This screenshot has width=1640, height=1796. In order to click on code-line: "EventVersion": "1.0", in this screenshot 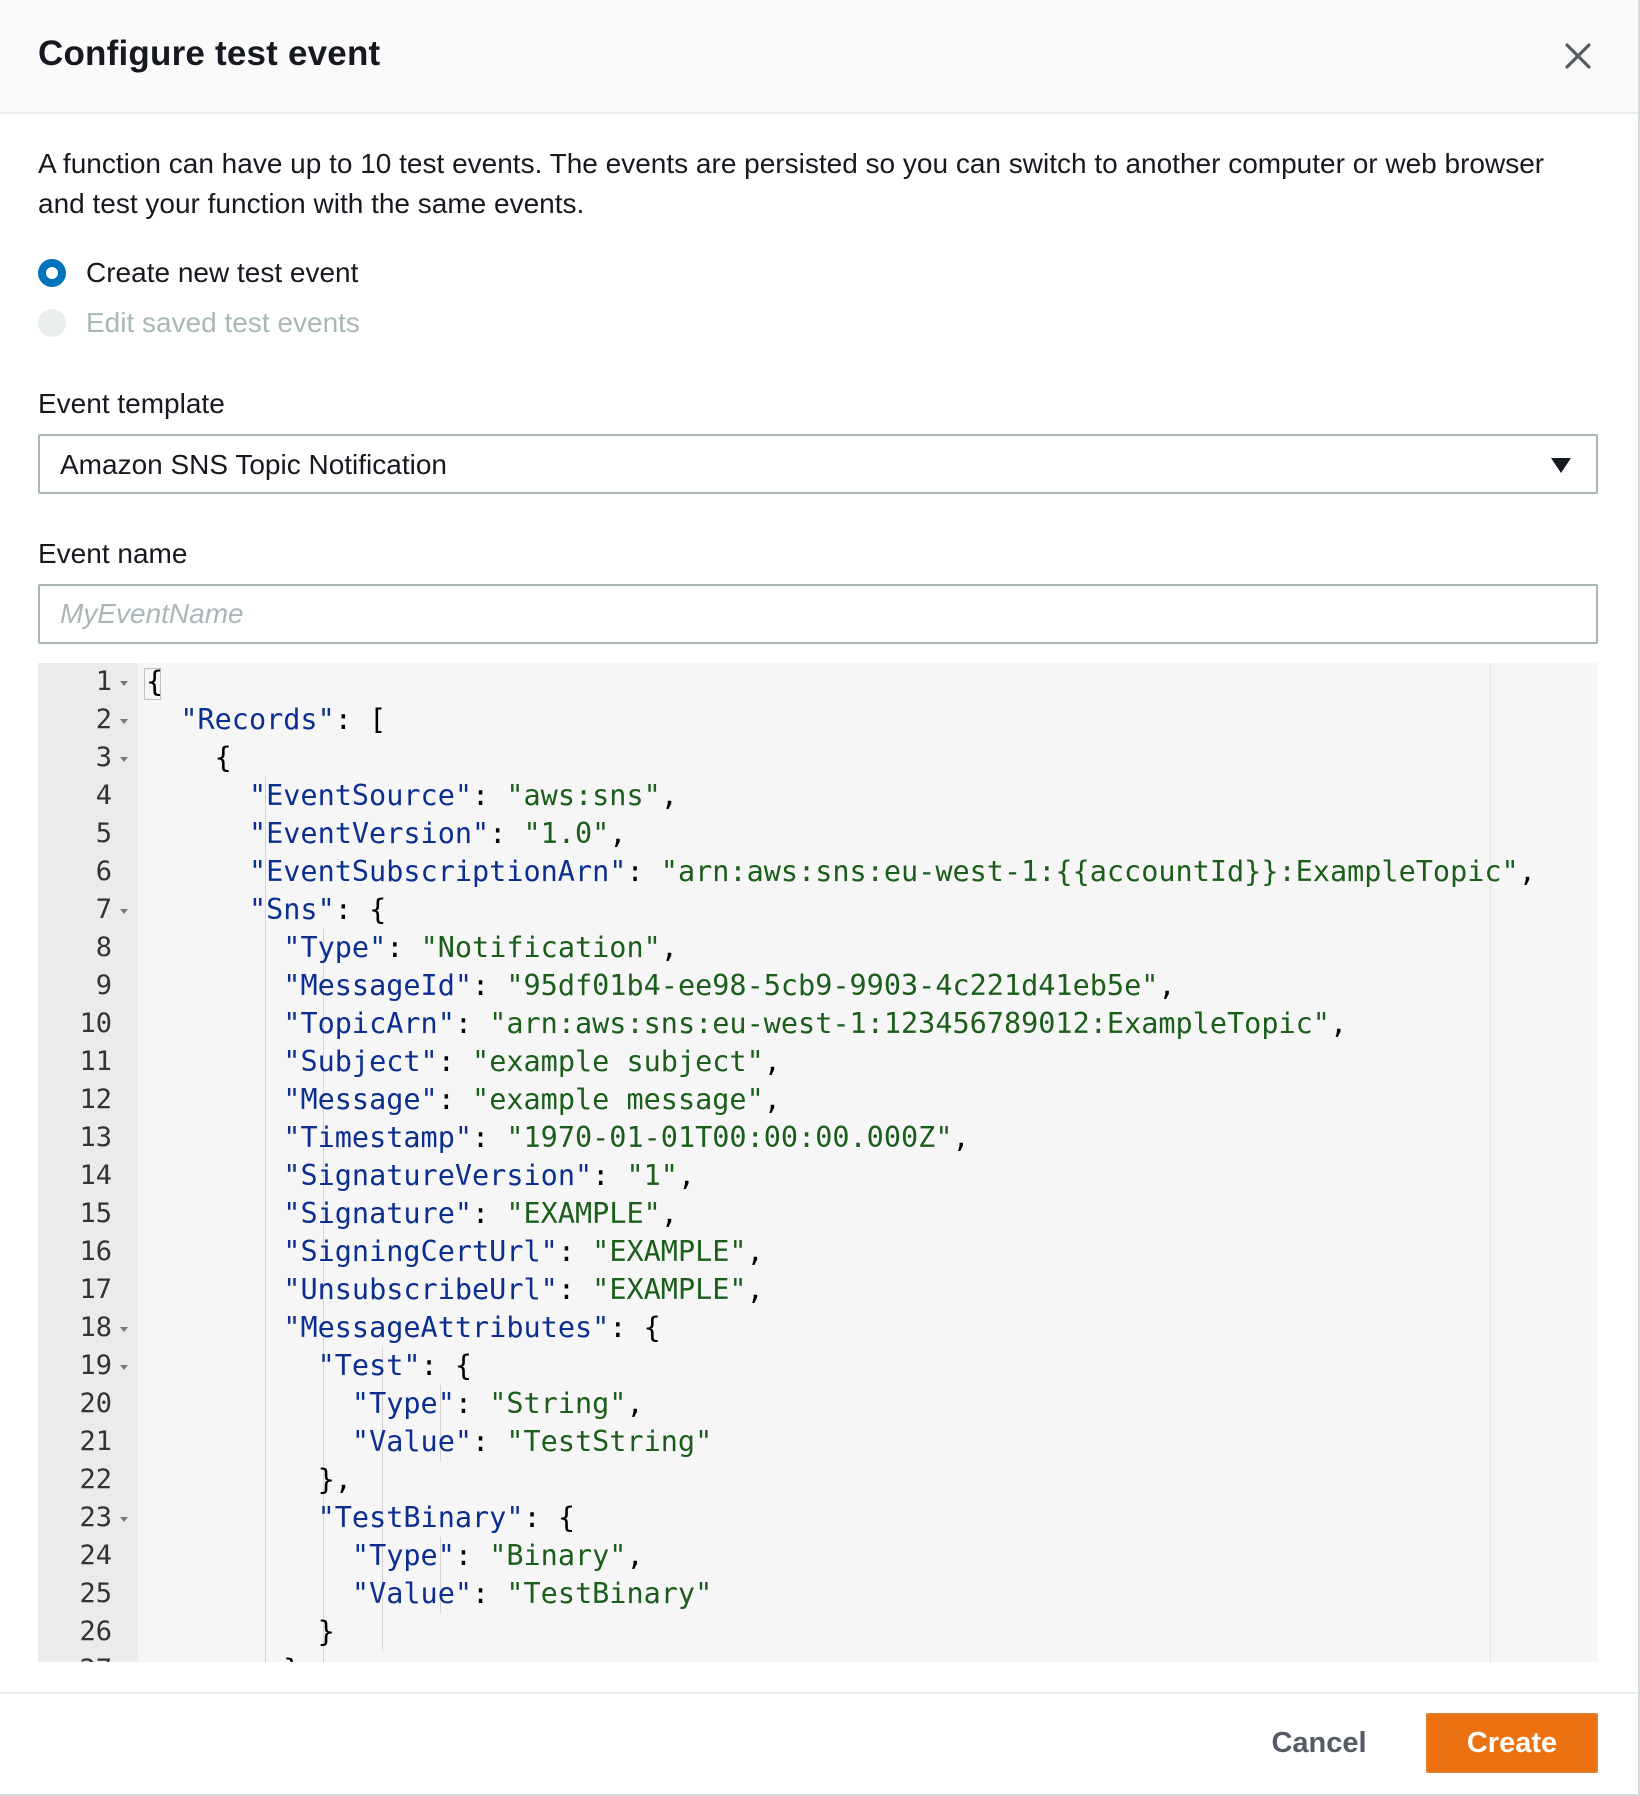, I will do `click(437, 833)`.